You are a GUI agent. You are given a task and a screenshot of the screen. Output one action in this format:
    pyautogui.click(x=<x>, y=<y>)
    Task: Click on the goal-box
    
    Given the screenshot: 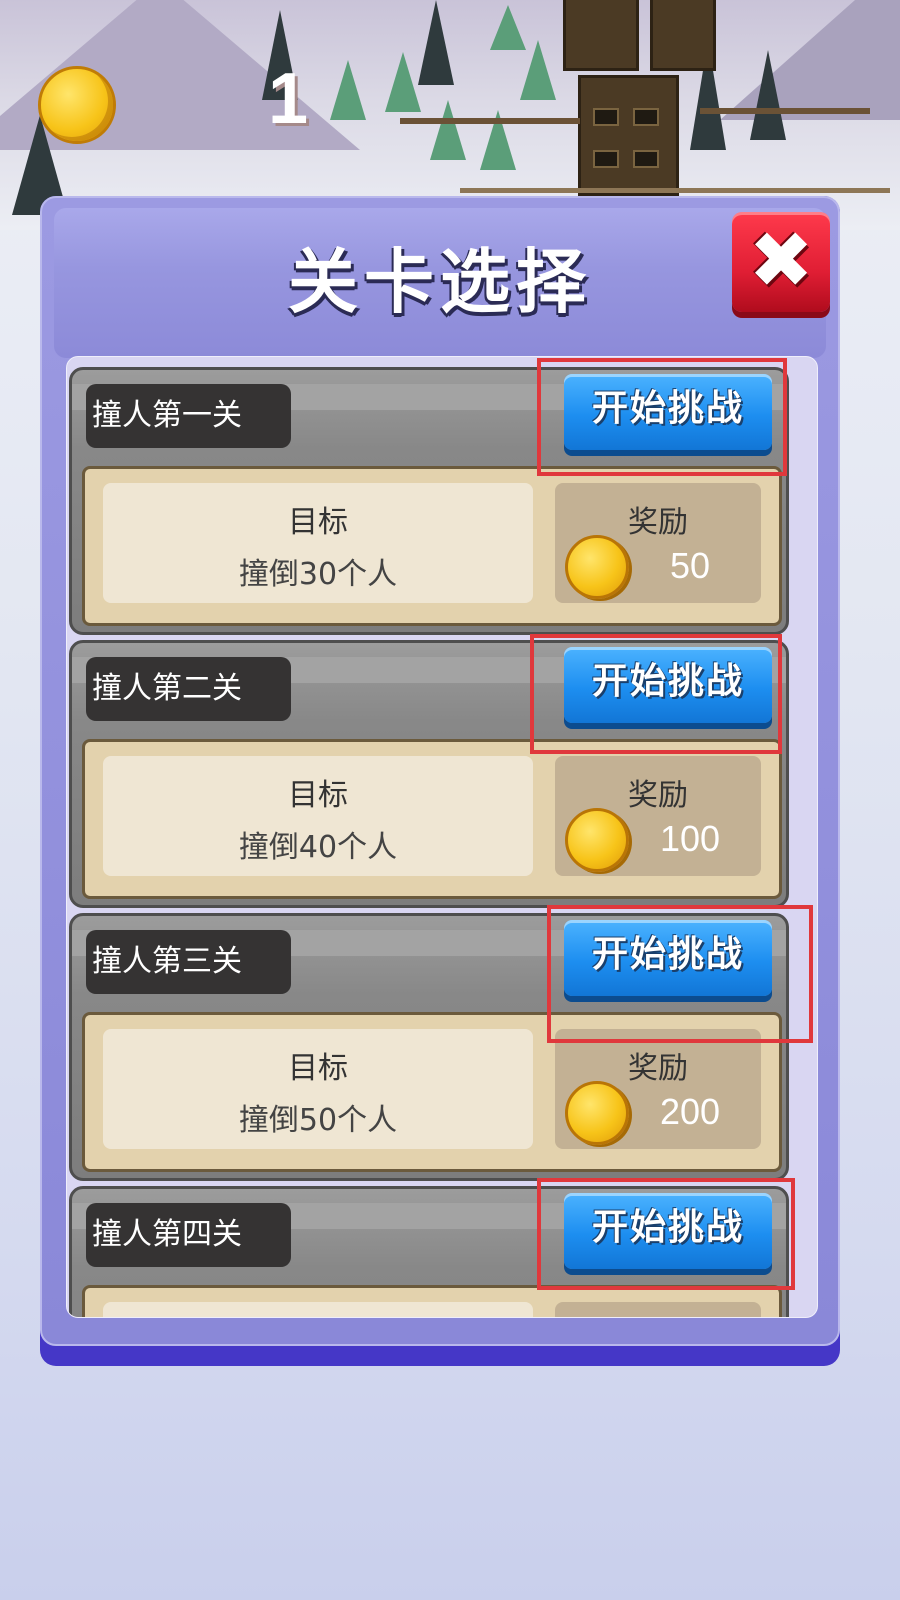 What is the action you would take?
    pyautogui.click(x=318, y=1309)
    